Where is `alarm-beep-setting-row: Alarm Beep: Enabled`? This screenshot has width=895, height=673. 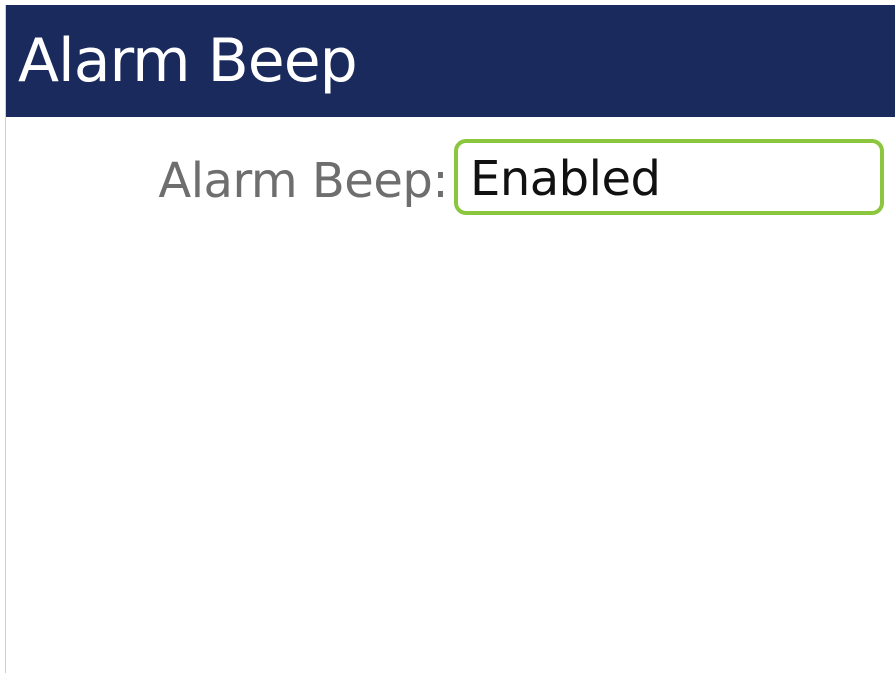 alarm-beep-setting-row: Alarm Beep: Enabled is located at coordinates (450, 180).